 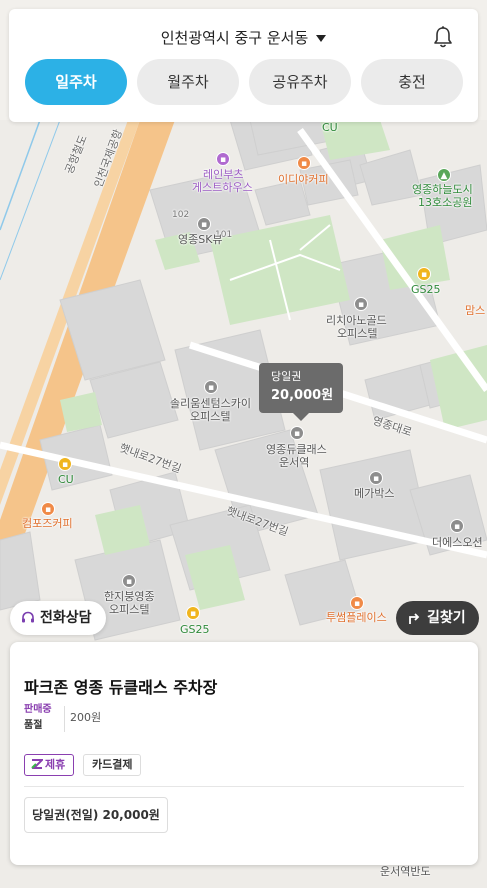 What do you see at coordinates (112, 765) in the screenshot?
I see `card-payment-badge: 카드결제` at bounding box center [112, 765].